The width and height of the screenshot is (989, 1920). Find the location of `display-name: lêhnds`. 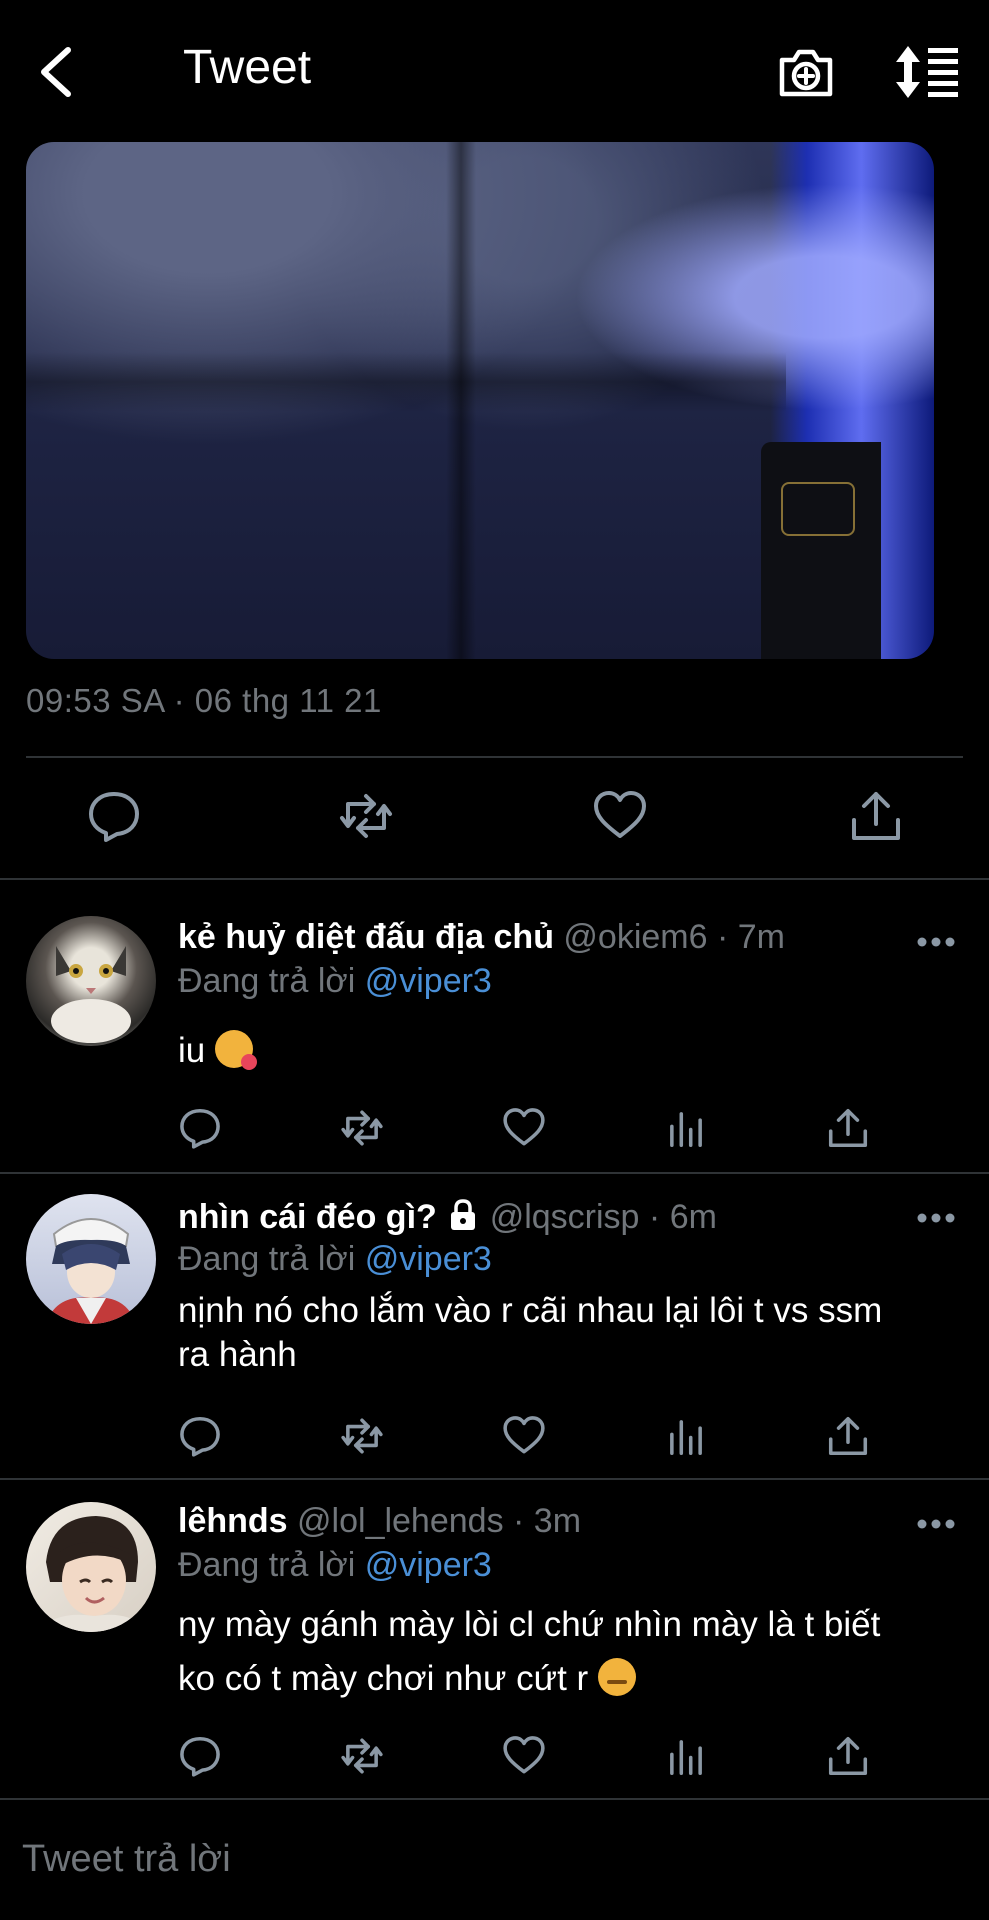

display-name: lêhnds is located at coordinates (233, 1521).